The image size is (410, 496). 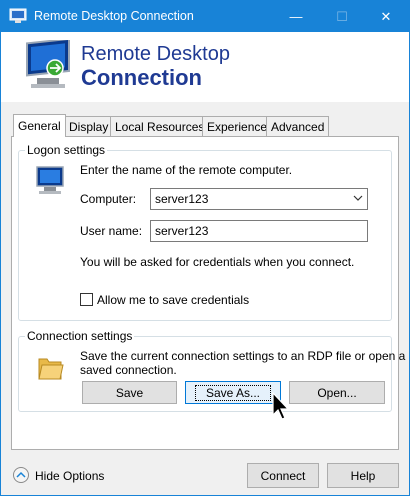 I want to click on username-value: server123, so click(x=182, y=231).